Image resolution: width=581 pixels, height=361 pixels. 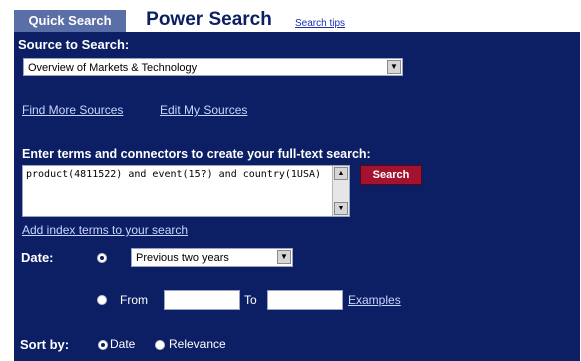 What do you see at coordinates (123, 344) in the screenshot?
I see `sort-date-label: Date` at bounding box center [123, 344].